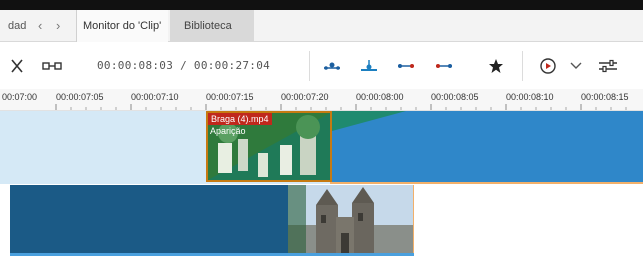 The image size is (643, 258). What do you see at coordinates (608, 66) in the screenshot?
I see `settings-sliders-icon` at bounding box center [608, 66].